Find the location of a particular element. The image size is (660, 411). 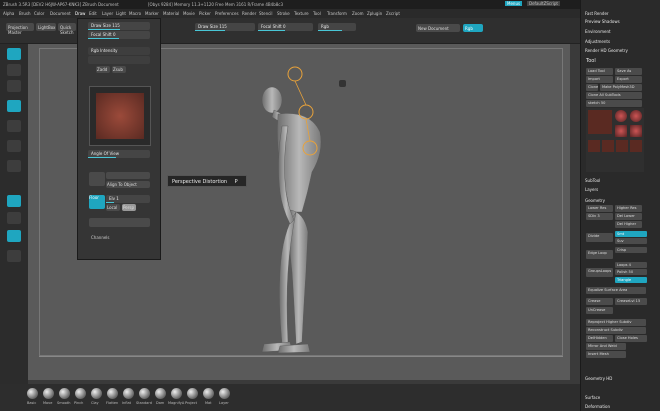

lower-res-button: Lower Res is located at coordinates (599, 208).